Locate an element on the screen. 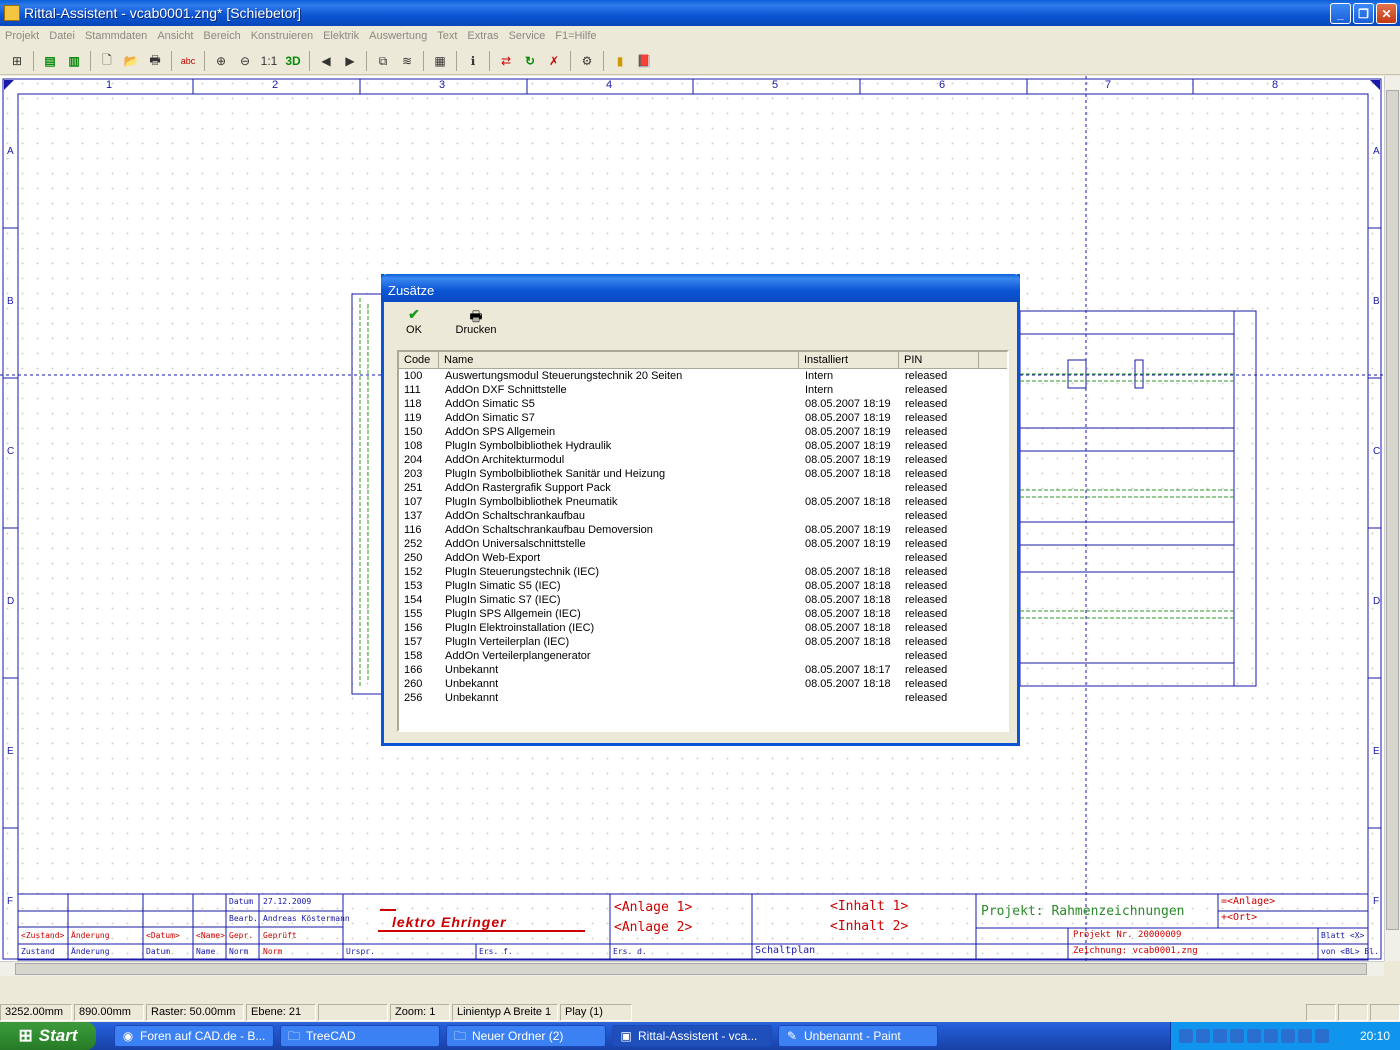 The image size is (1400, 1050). tree-icon: ⊞ is located at coordinates (17, 61).